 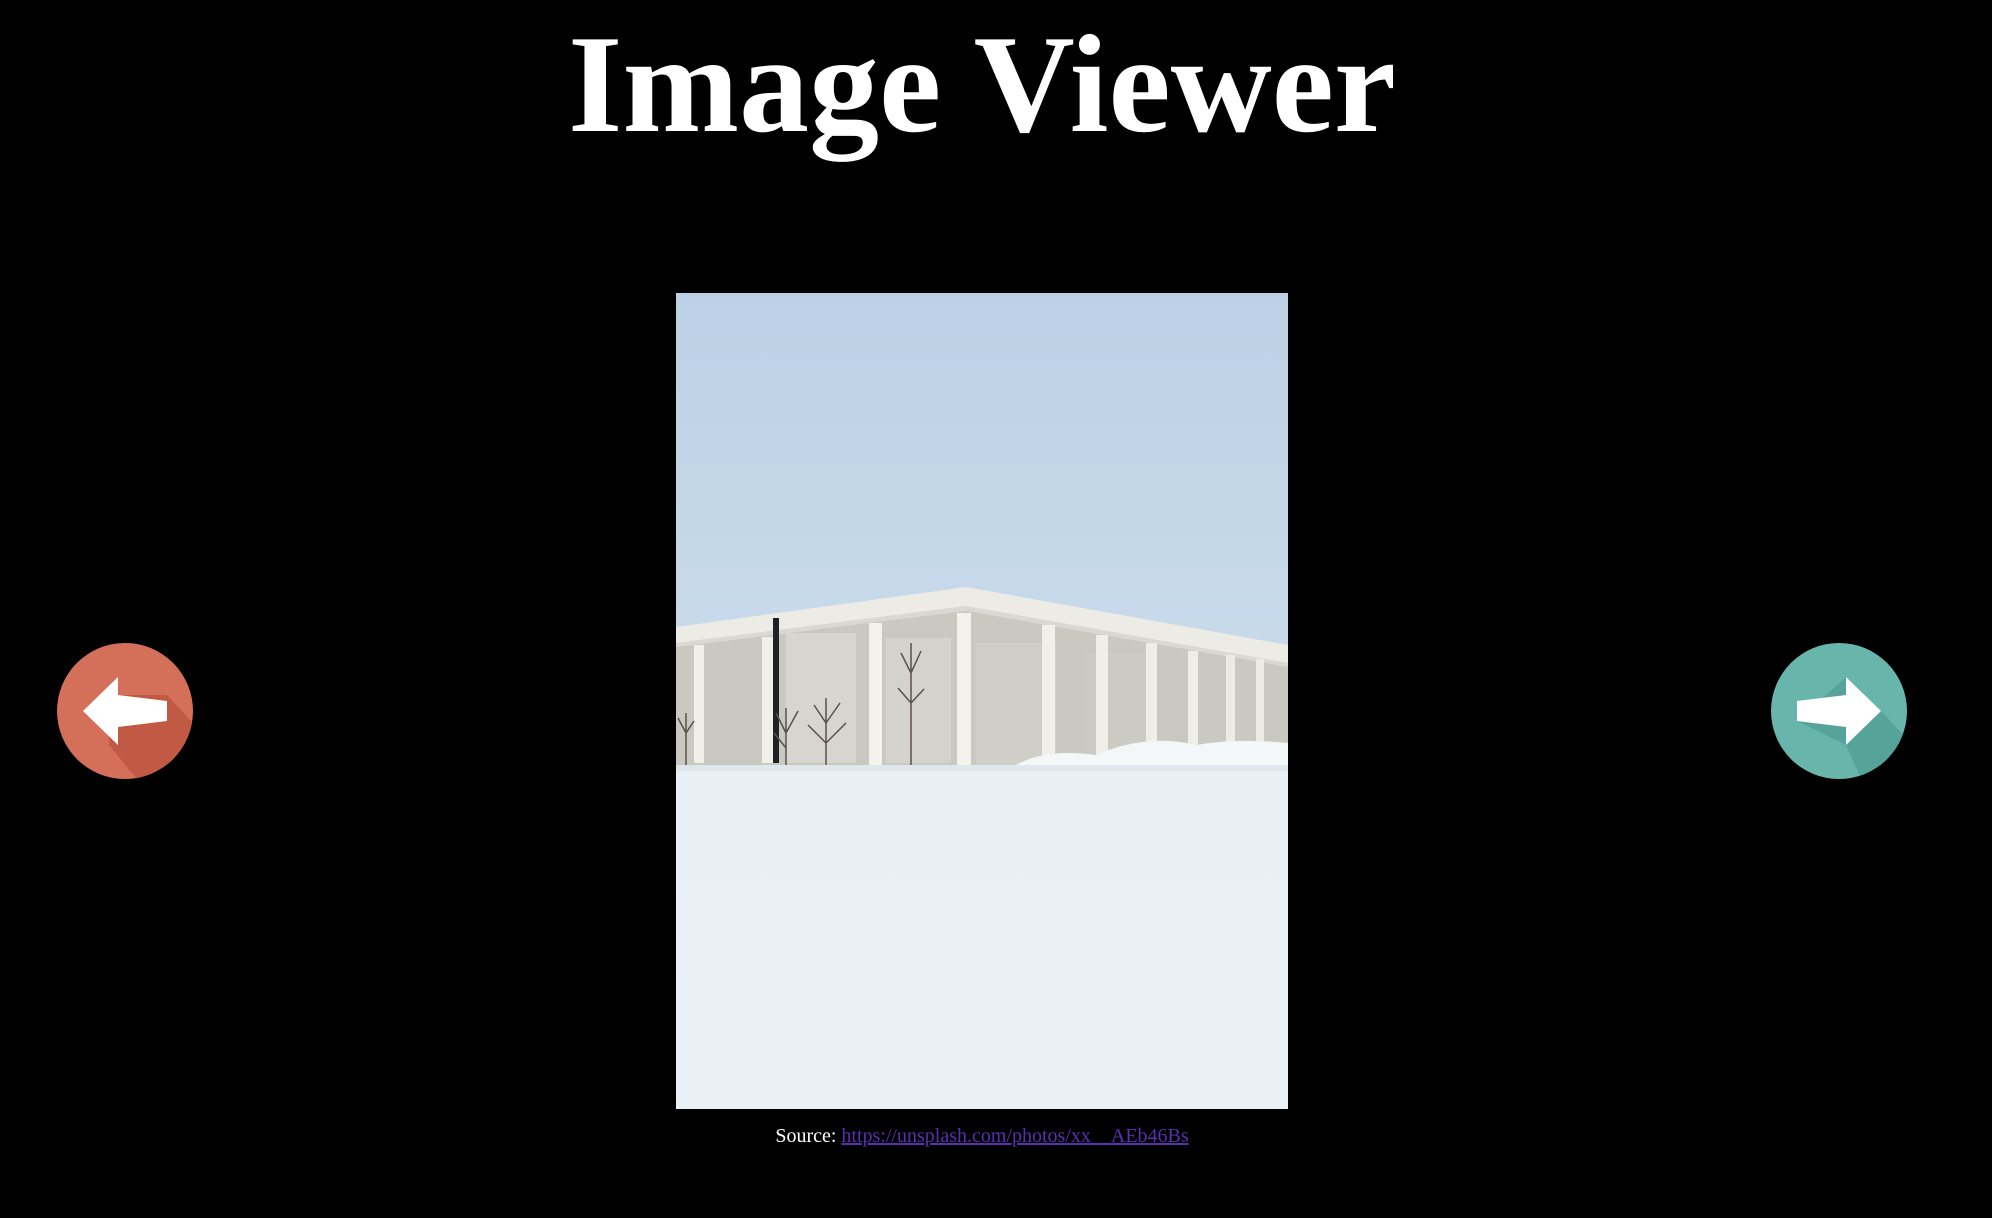 I want to click on previous-image-button, so click(x=125, y=711).